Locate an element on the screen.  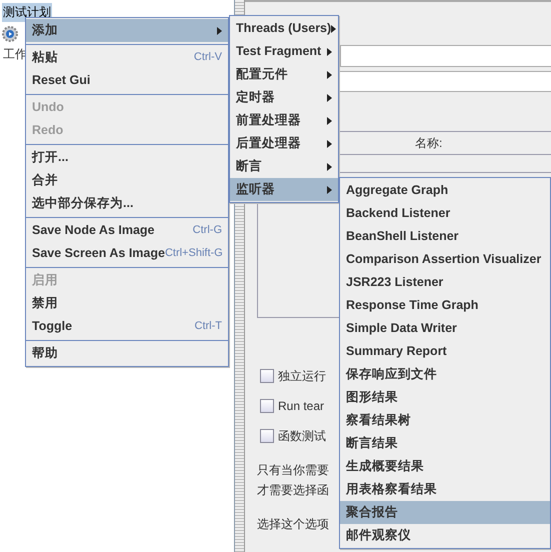
menu-item: 断言 is located at coordinates (284, 166).